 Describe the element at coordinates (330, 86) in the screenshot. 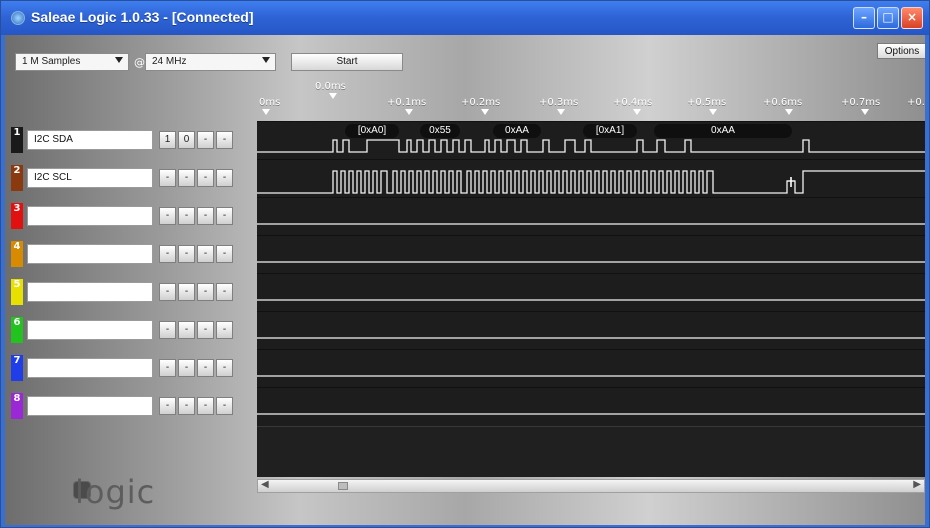

I see `time-label: 0.0ms` at that location.